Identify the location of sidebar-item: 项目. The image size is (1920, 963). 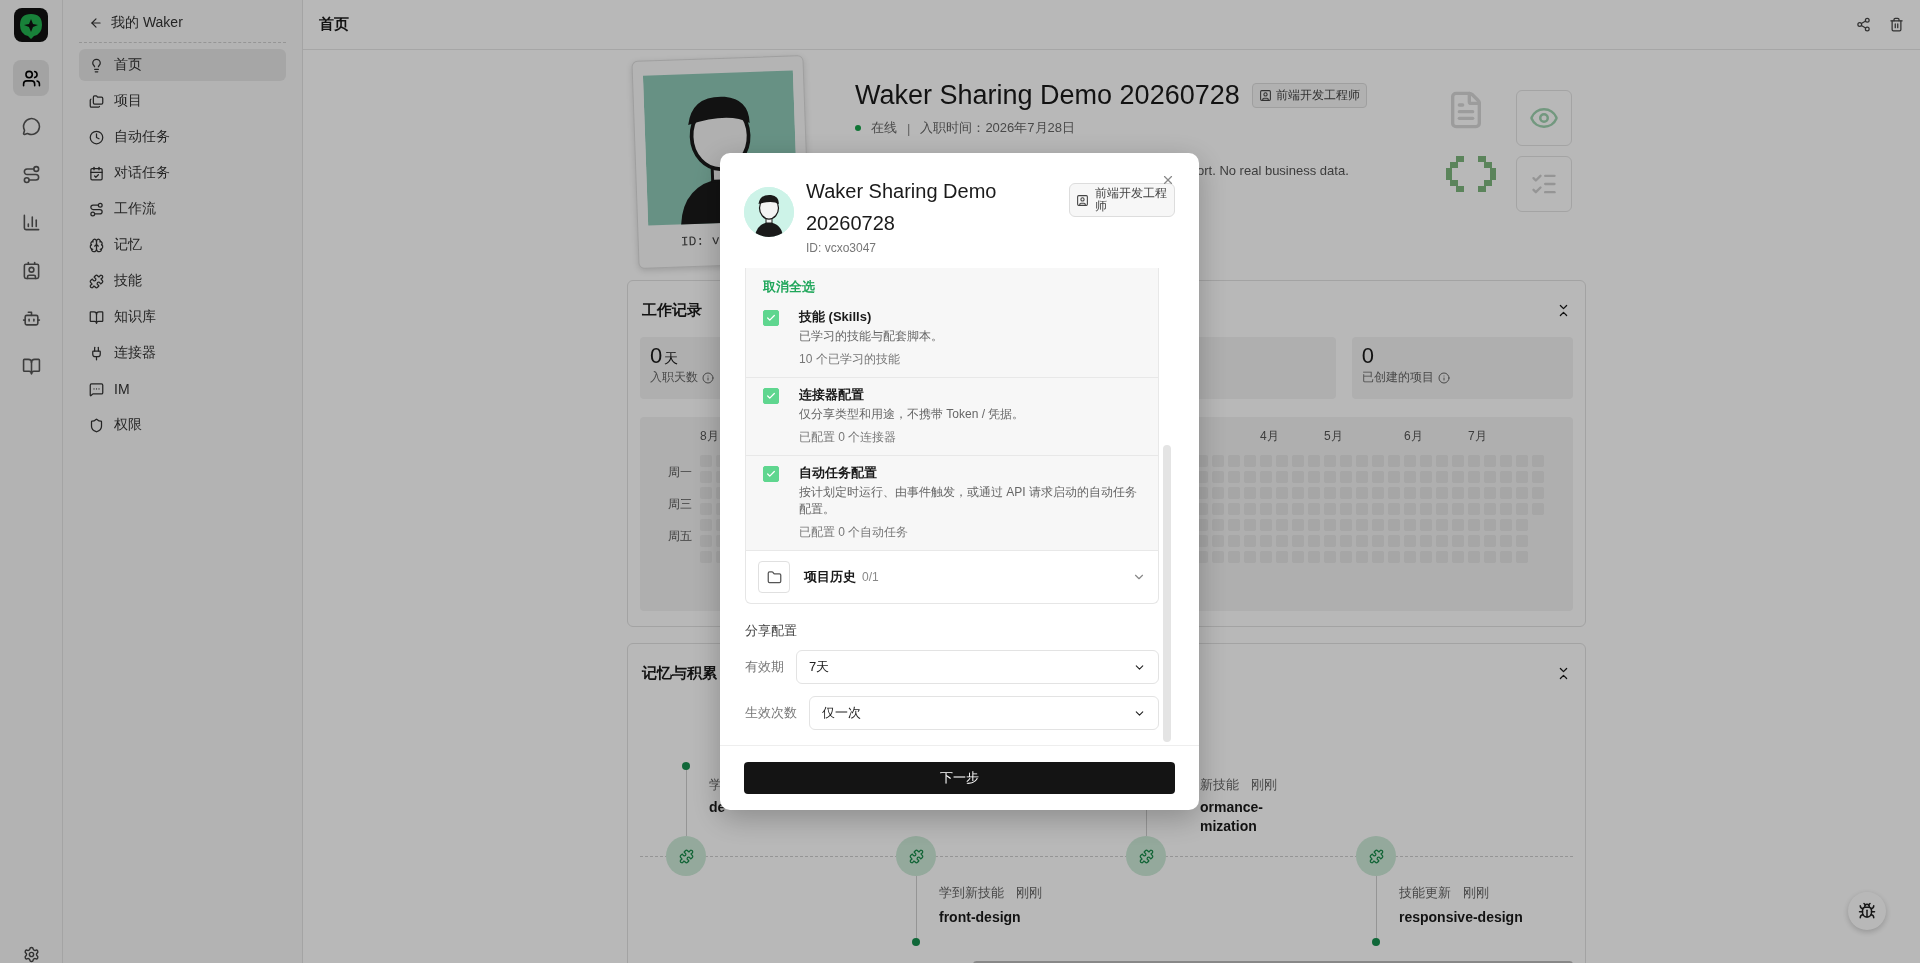
(182, 101).